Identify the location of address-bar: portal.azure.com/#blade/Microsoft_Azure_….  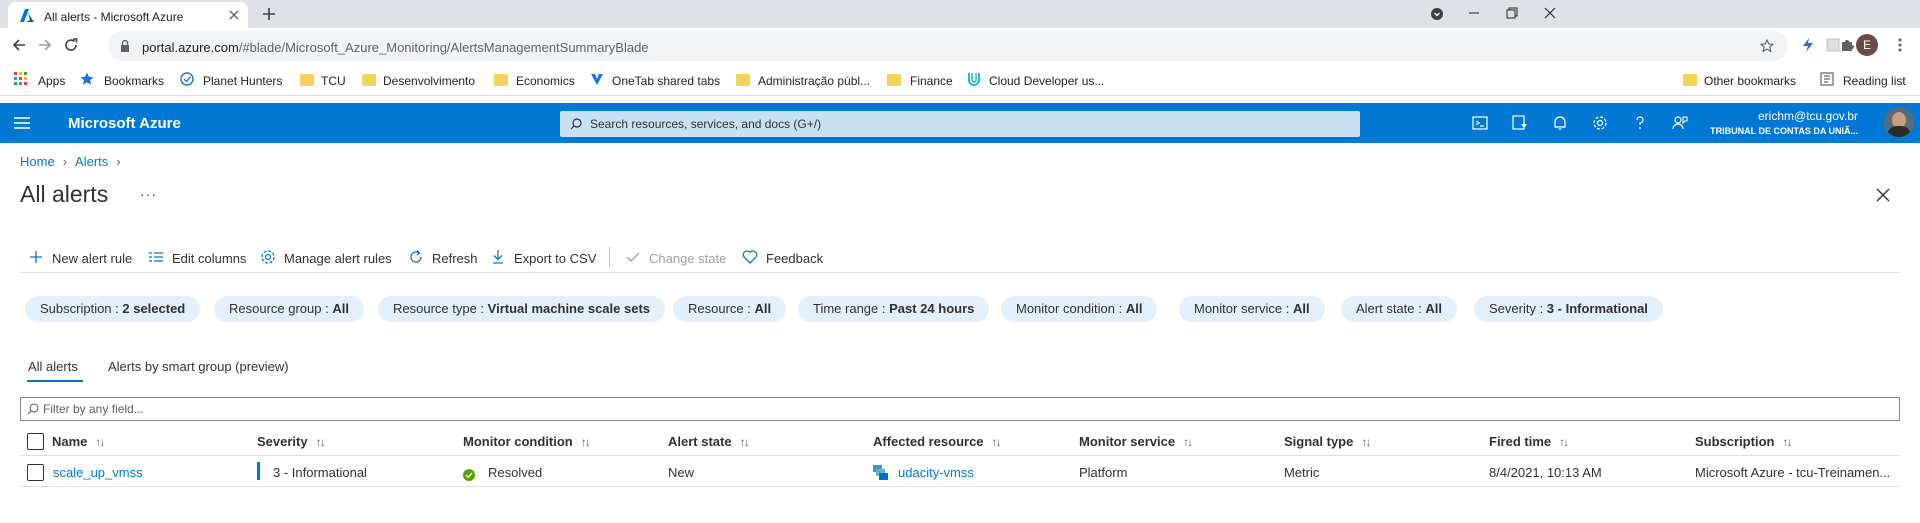
(948, 46).